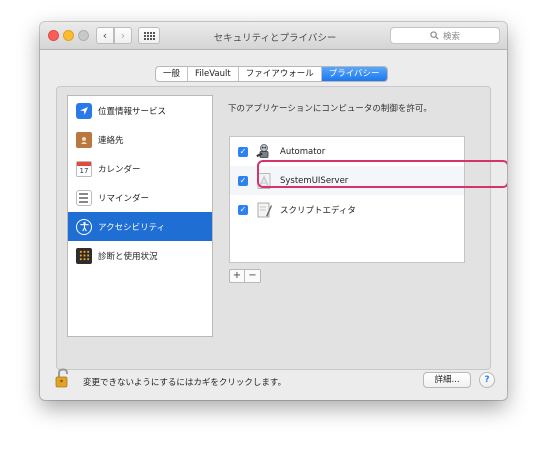 This screenshot has height=457, width=546. Describe the element at coordinates (140, 139) in the screenshot. I see `sidebar-item-contacts: 連絡先` at that location.